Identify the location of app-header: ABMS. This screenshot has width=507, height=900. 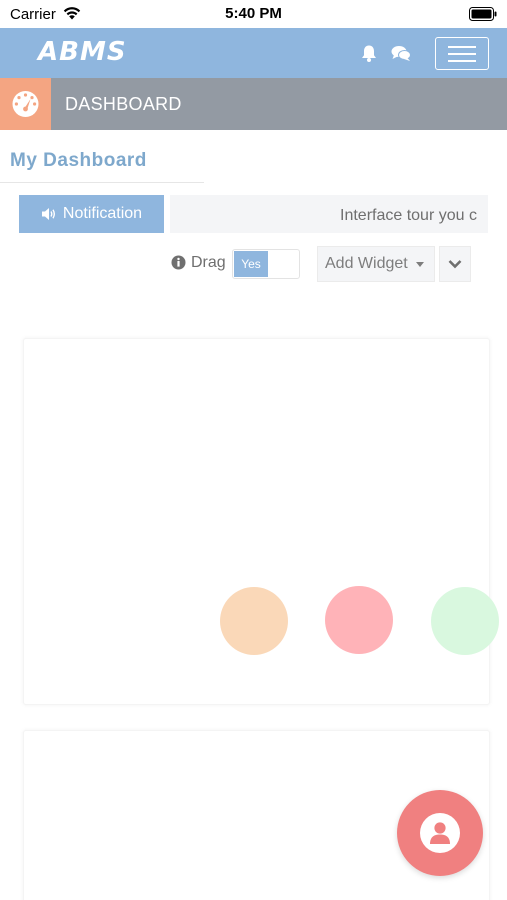
(253, 53).